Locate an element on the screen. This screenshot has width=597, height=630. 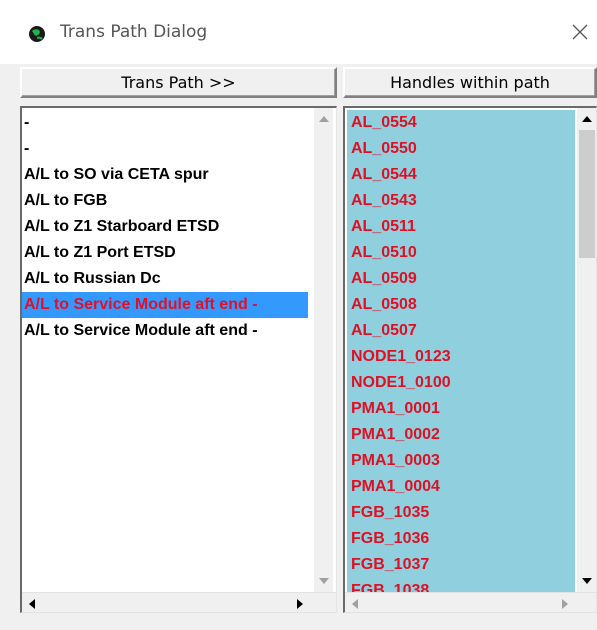
handle-item: FGB_1036 is located at coordinates (461, 539).